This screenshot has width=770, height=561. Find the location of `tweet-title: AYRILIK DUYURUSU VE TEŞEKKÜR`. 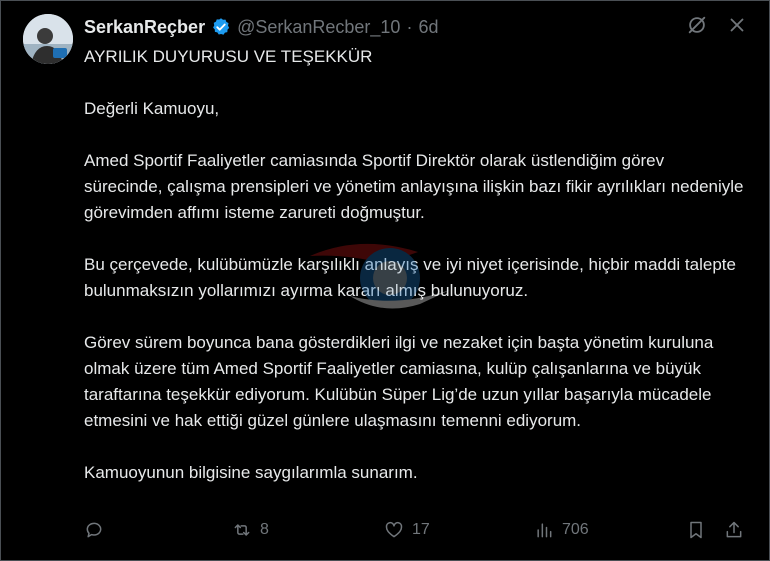

tweet-title: AYRILIK DUYURUSU VE TEŞEKKÜR is located at coordinates (228, 56).